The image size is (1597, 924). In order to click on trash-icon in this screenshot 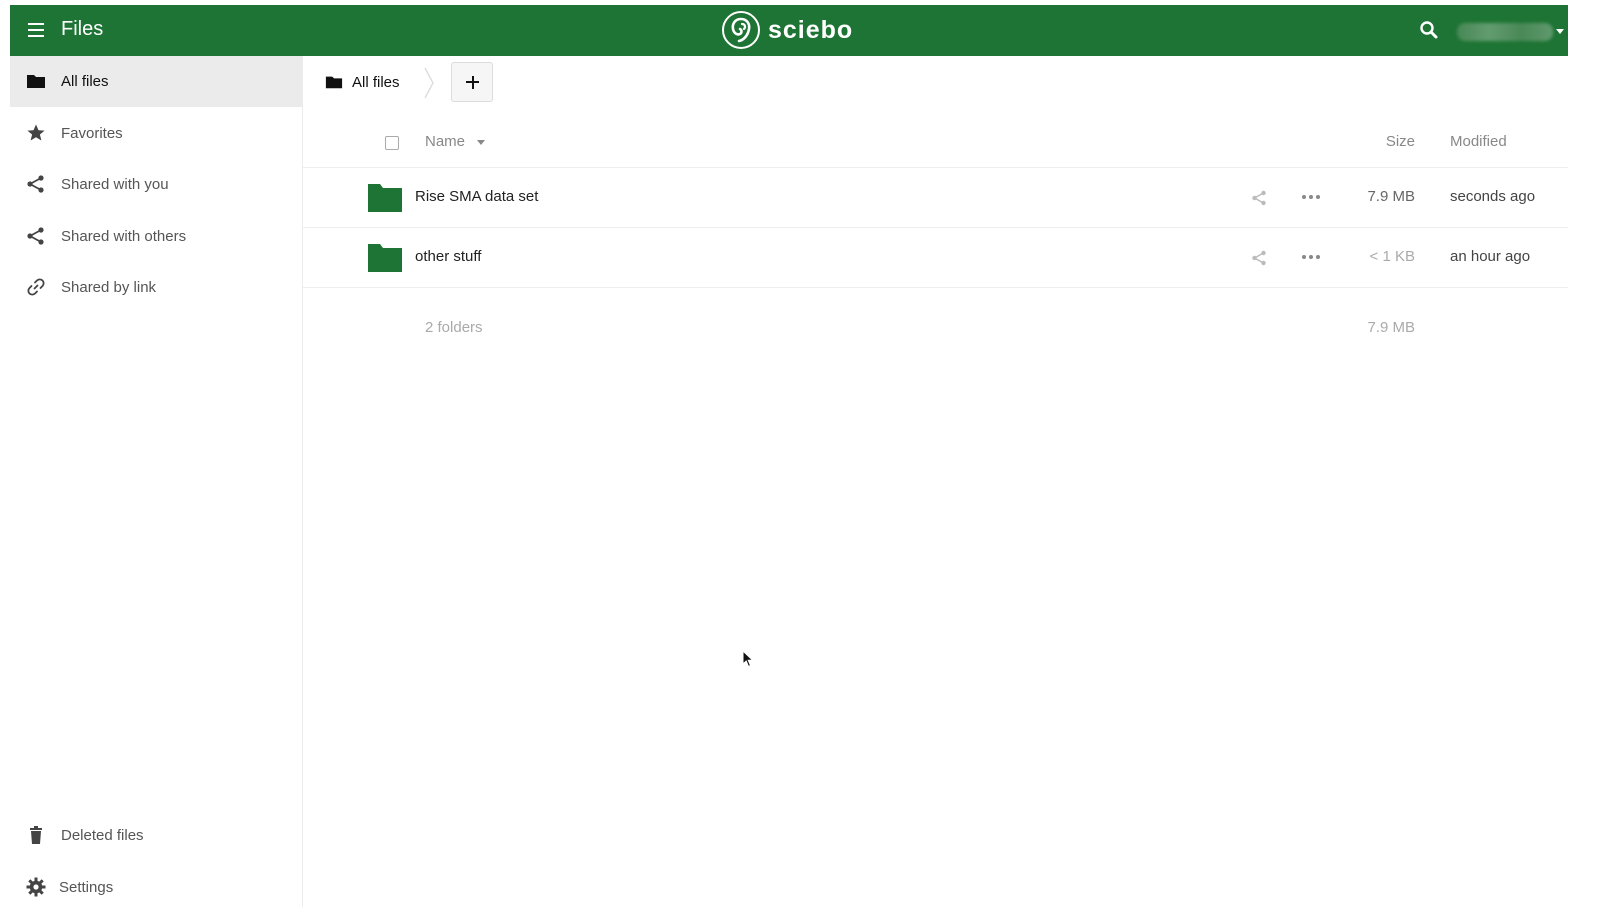, I will do `click(36, 835)`.